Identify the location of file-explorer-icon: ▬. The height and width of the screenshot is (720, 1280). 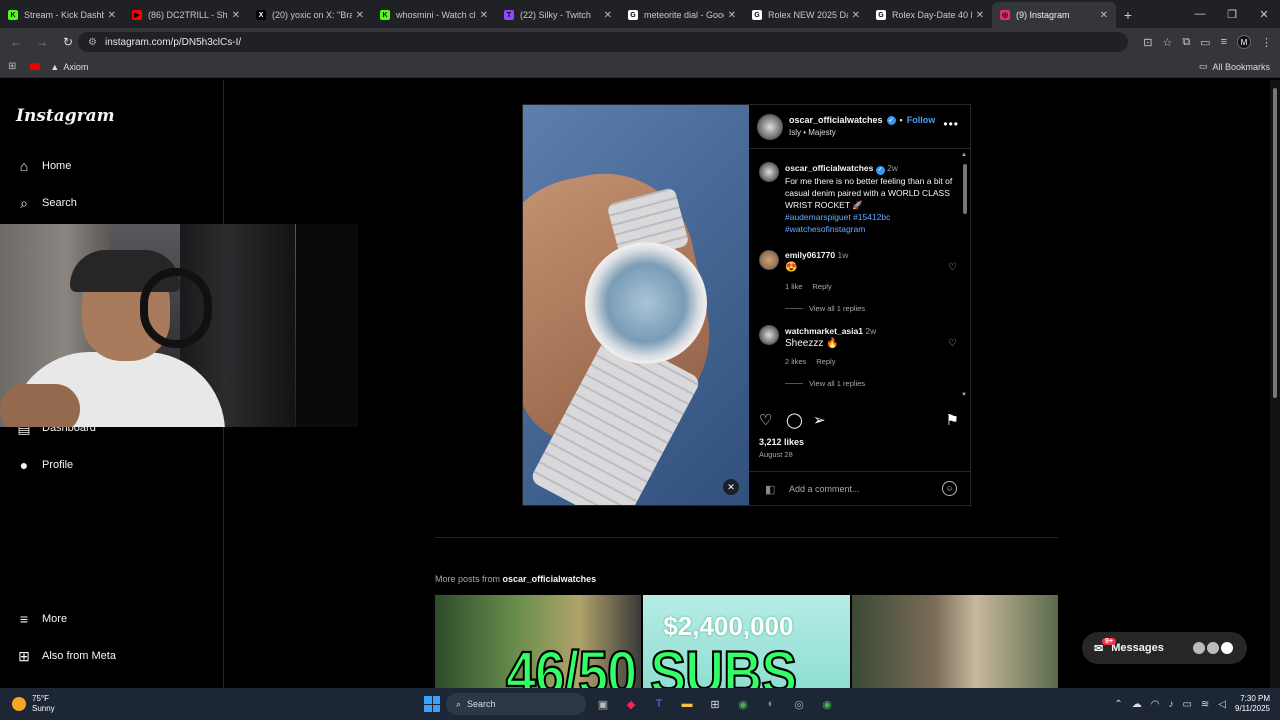
(687, 704).